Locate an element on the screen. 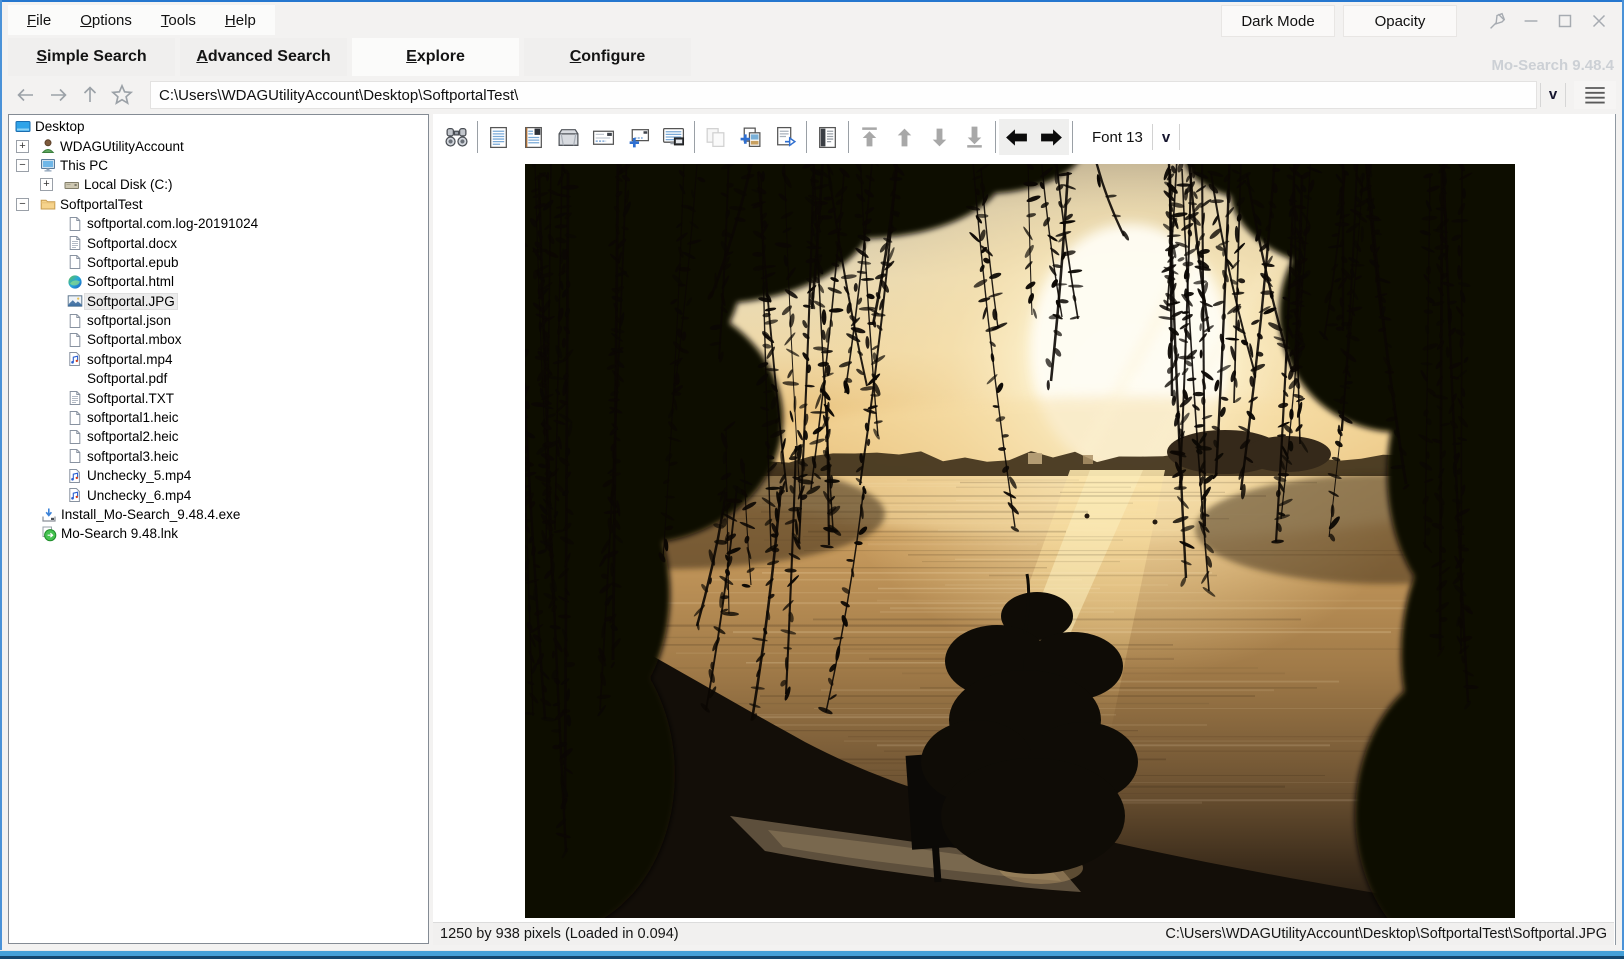 This screenshot has width=1624, height=959. disk-icon is located at coordinates (72, 184).